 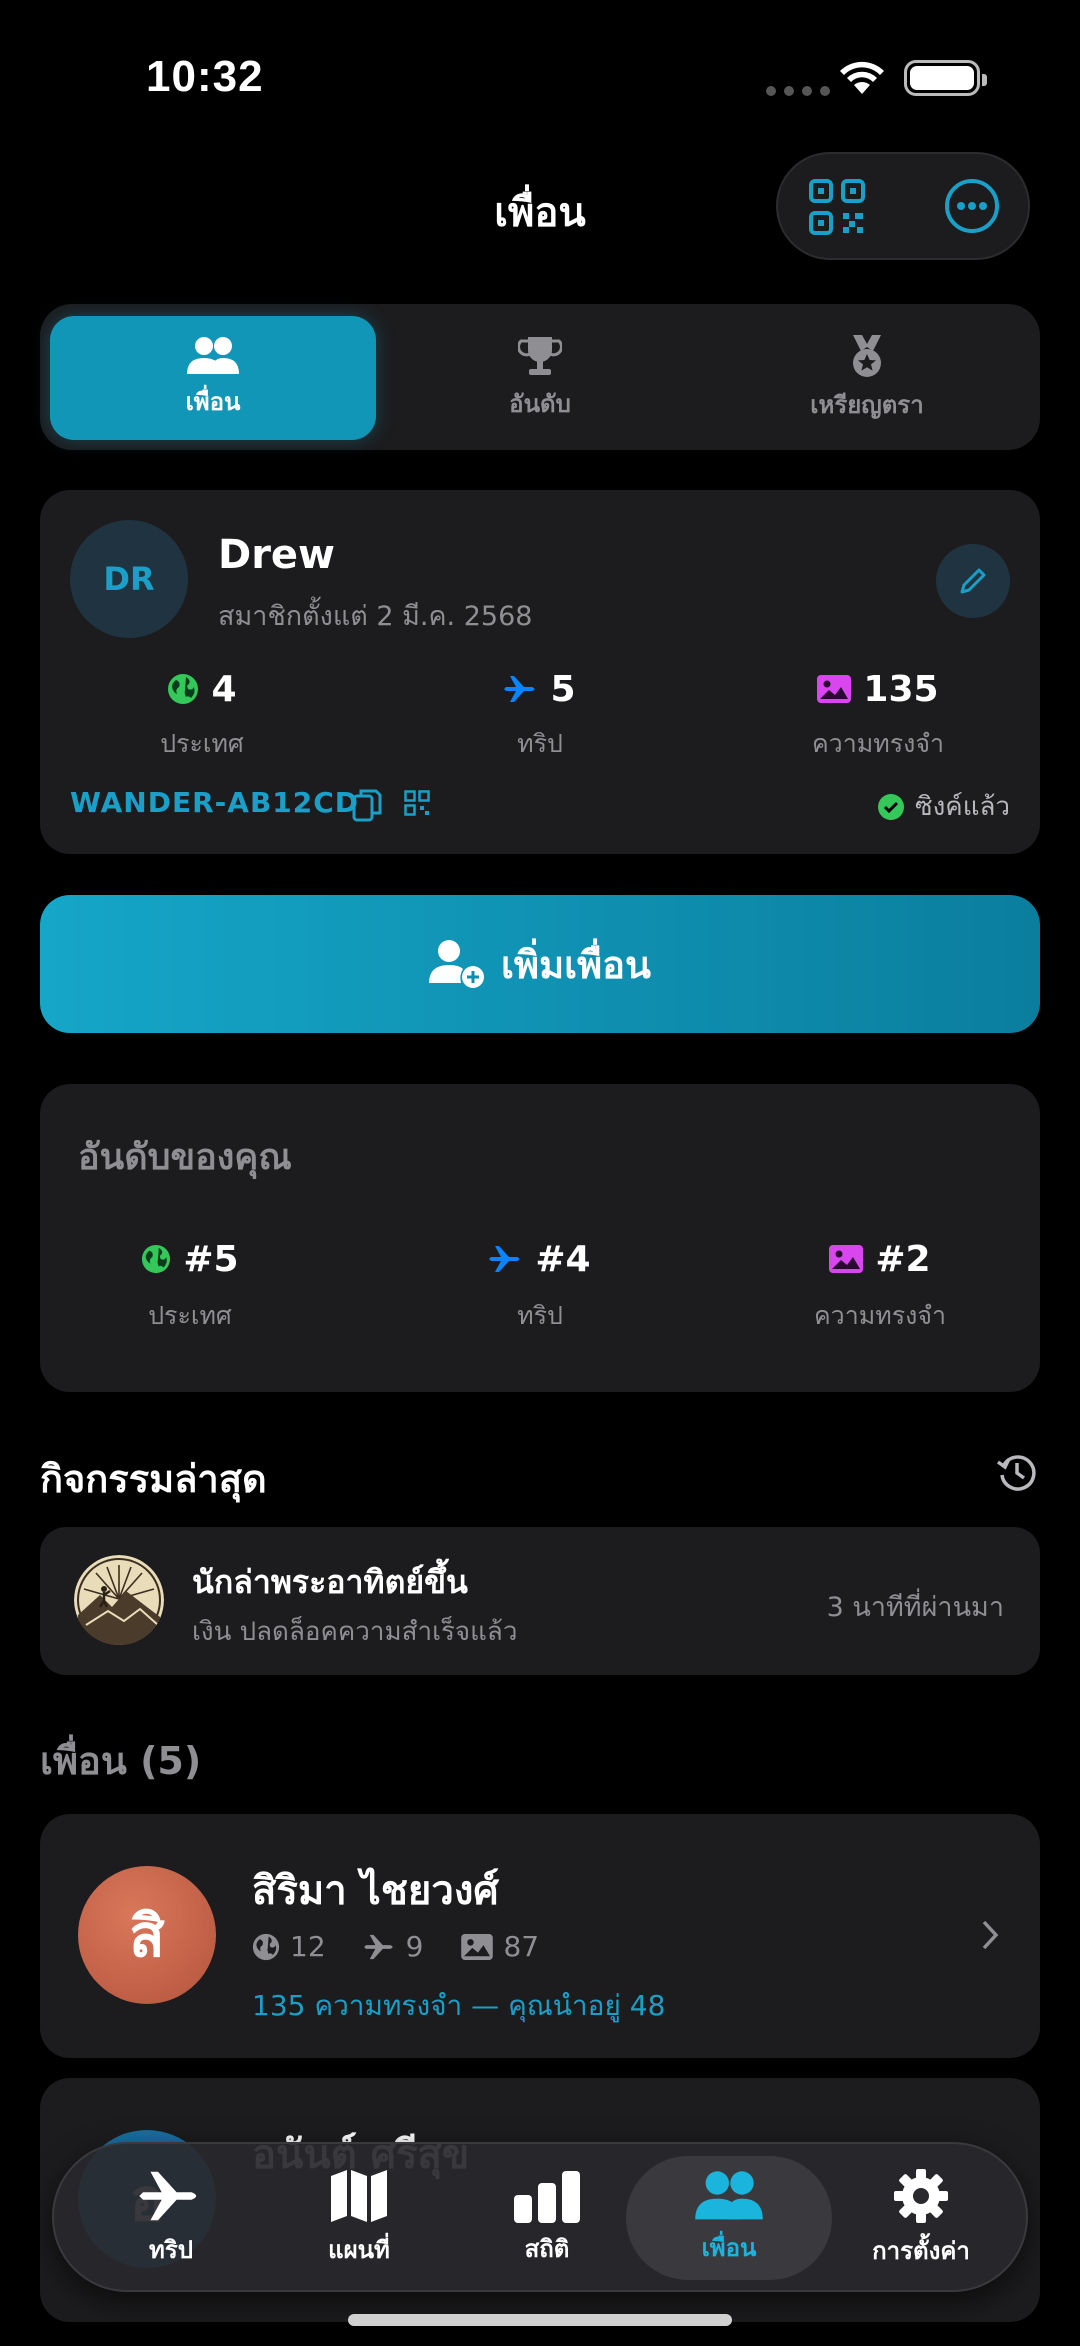 I want to click on activity-title: นักล่าพระอาทิตย์ขึ้น, so click(x=330, y=1582).